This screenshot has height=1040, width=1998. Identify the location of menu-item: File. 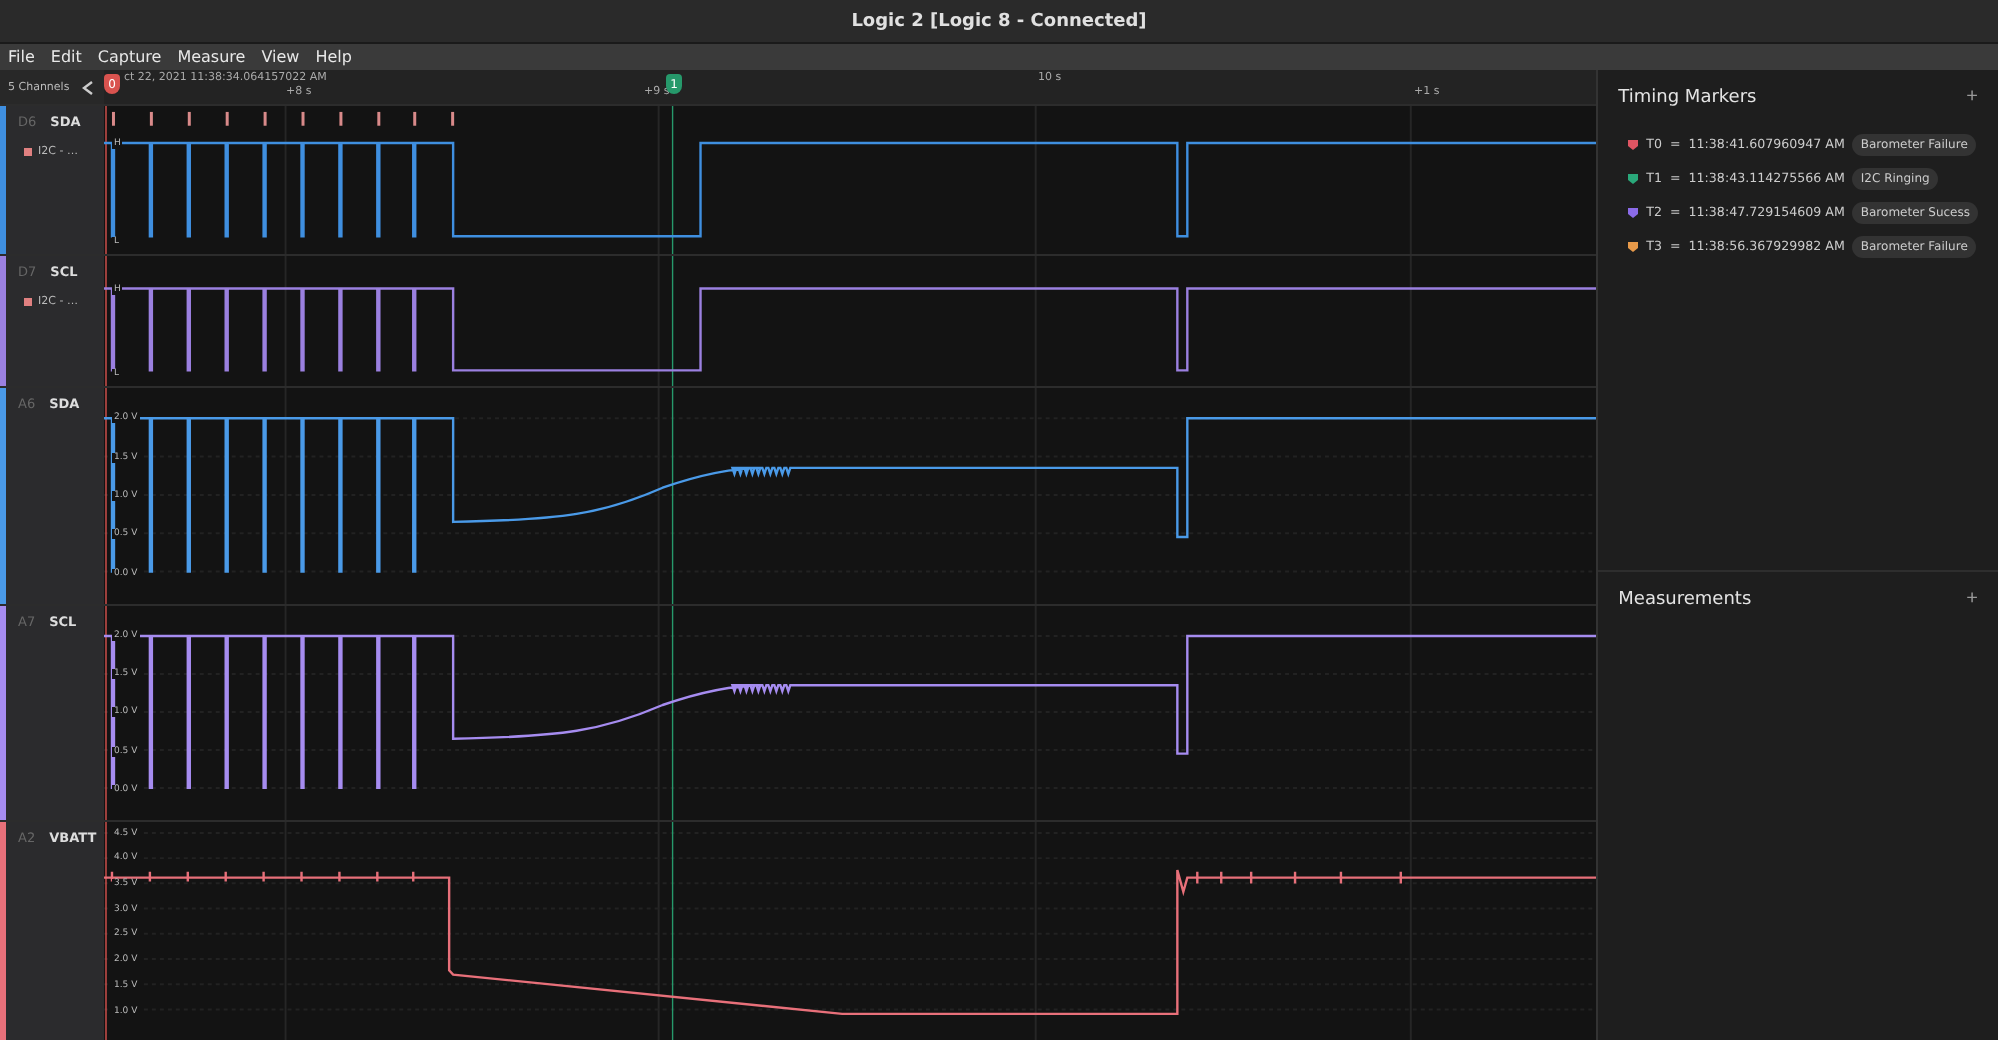
(21, 57).